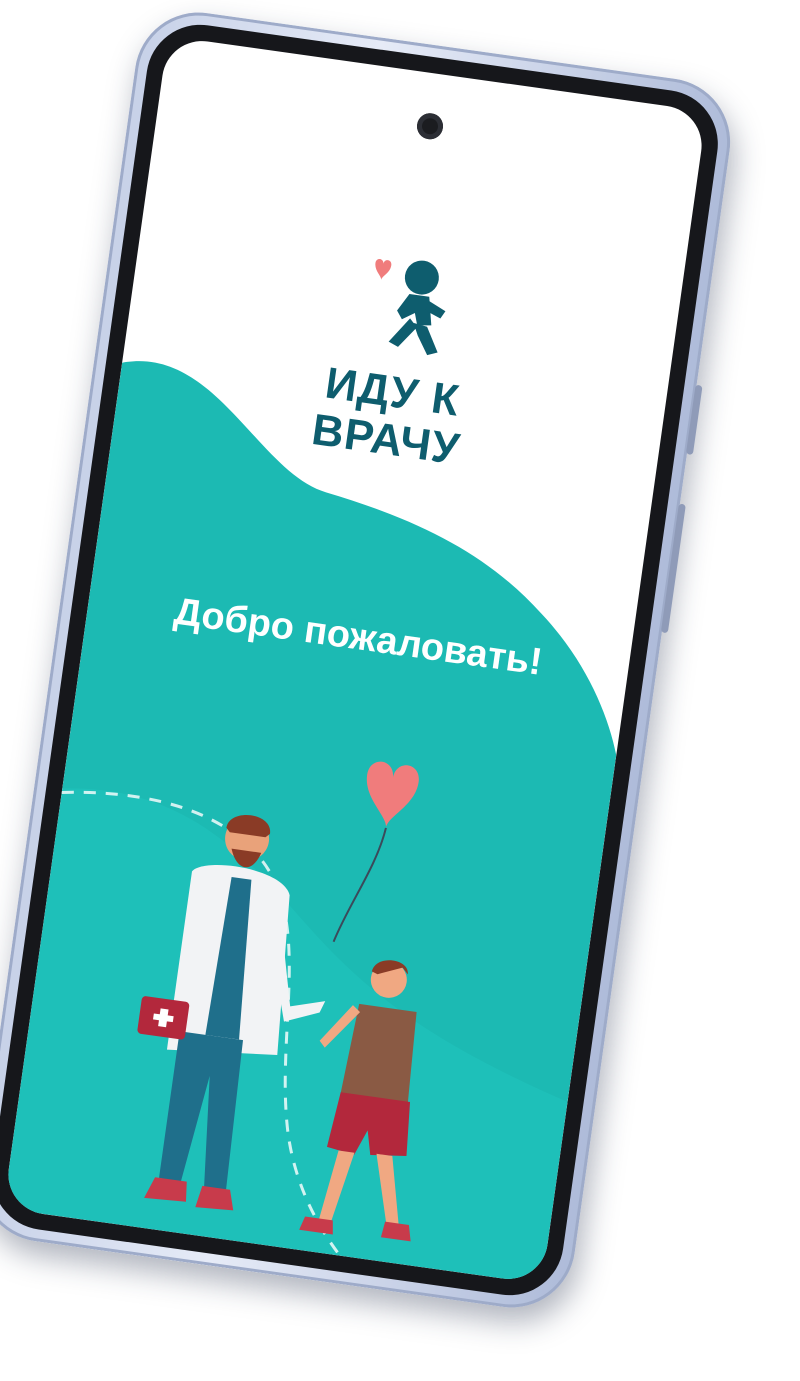  What do you see at coordinates (392, 794) in the screenshot?
I see `heart-balloon-icon` at bounding box center [392, 794].